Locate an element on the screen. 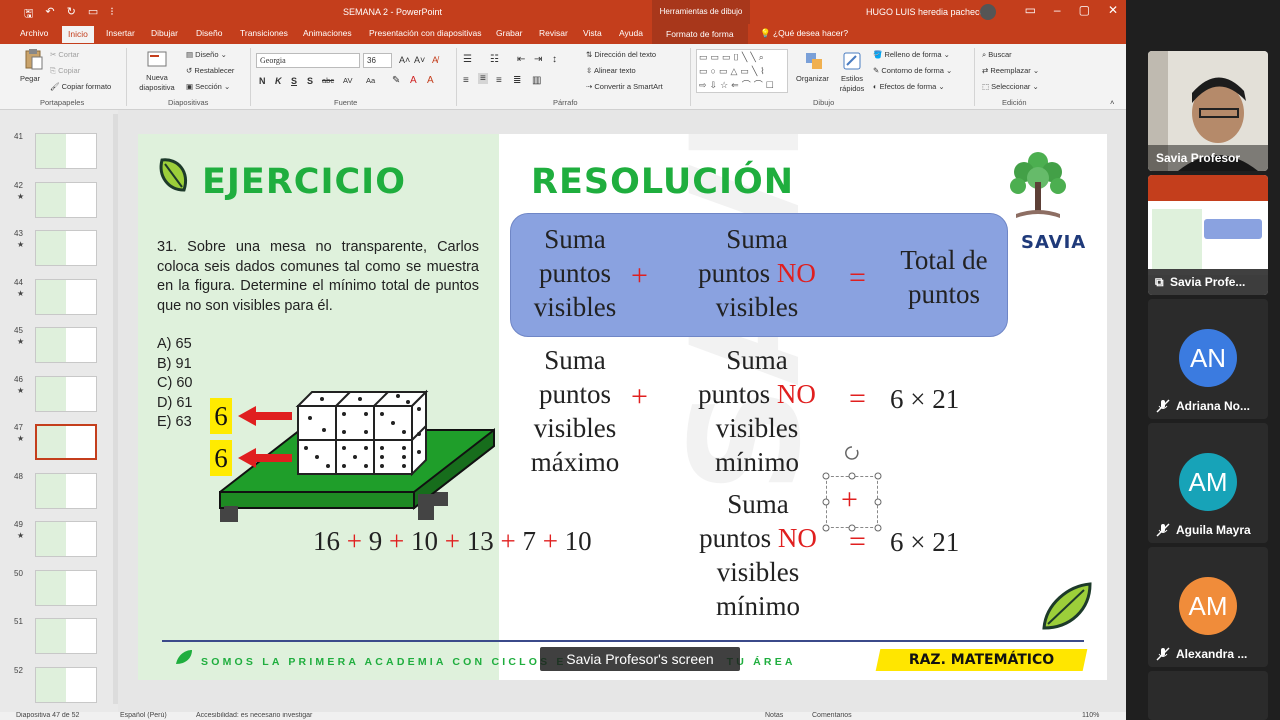 The width and height of the screenshot is (1280, 720). notes-button: Notas is located at coordinates (774, 715).